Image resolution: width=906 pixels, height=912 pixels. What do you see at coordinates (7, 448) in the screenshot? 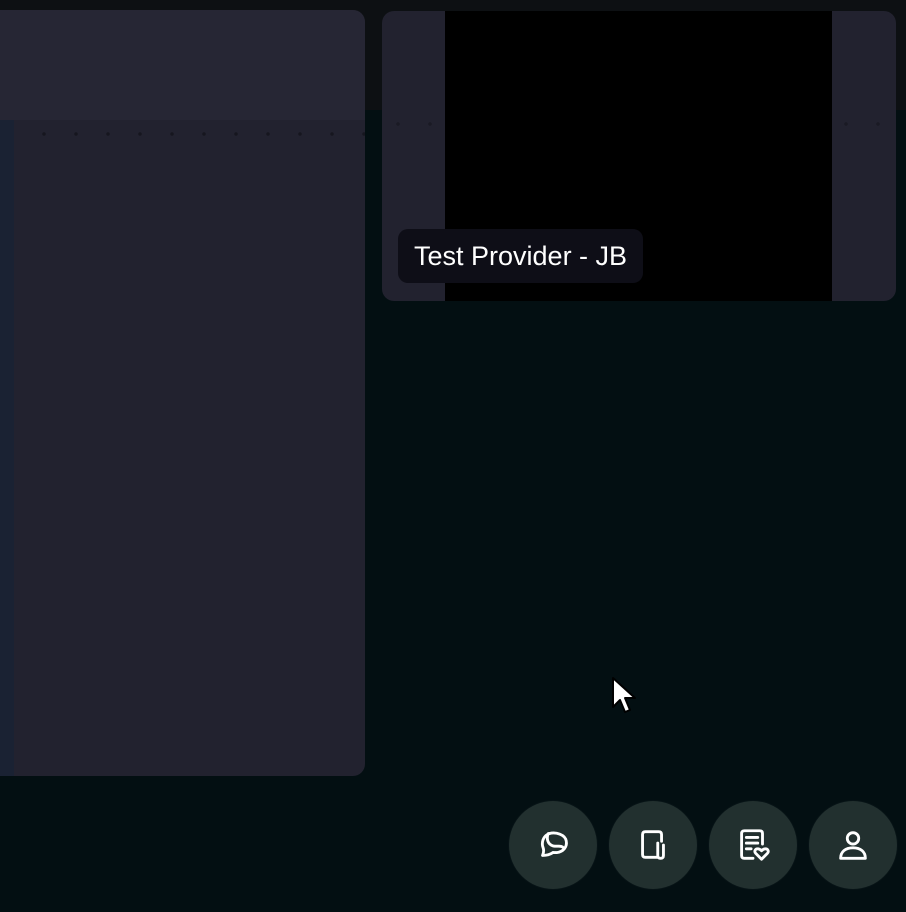
I see `main-tile-edge` at bounding box center [7, 448].